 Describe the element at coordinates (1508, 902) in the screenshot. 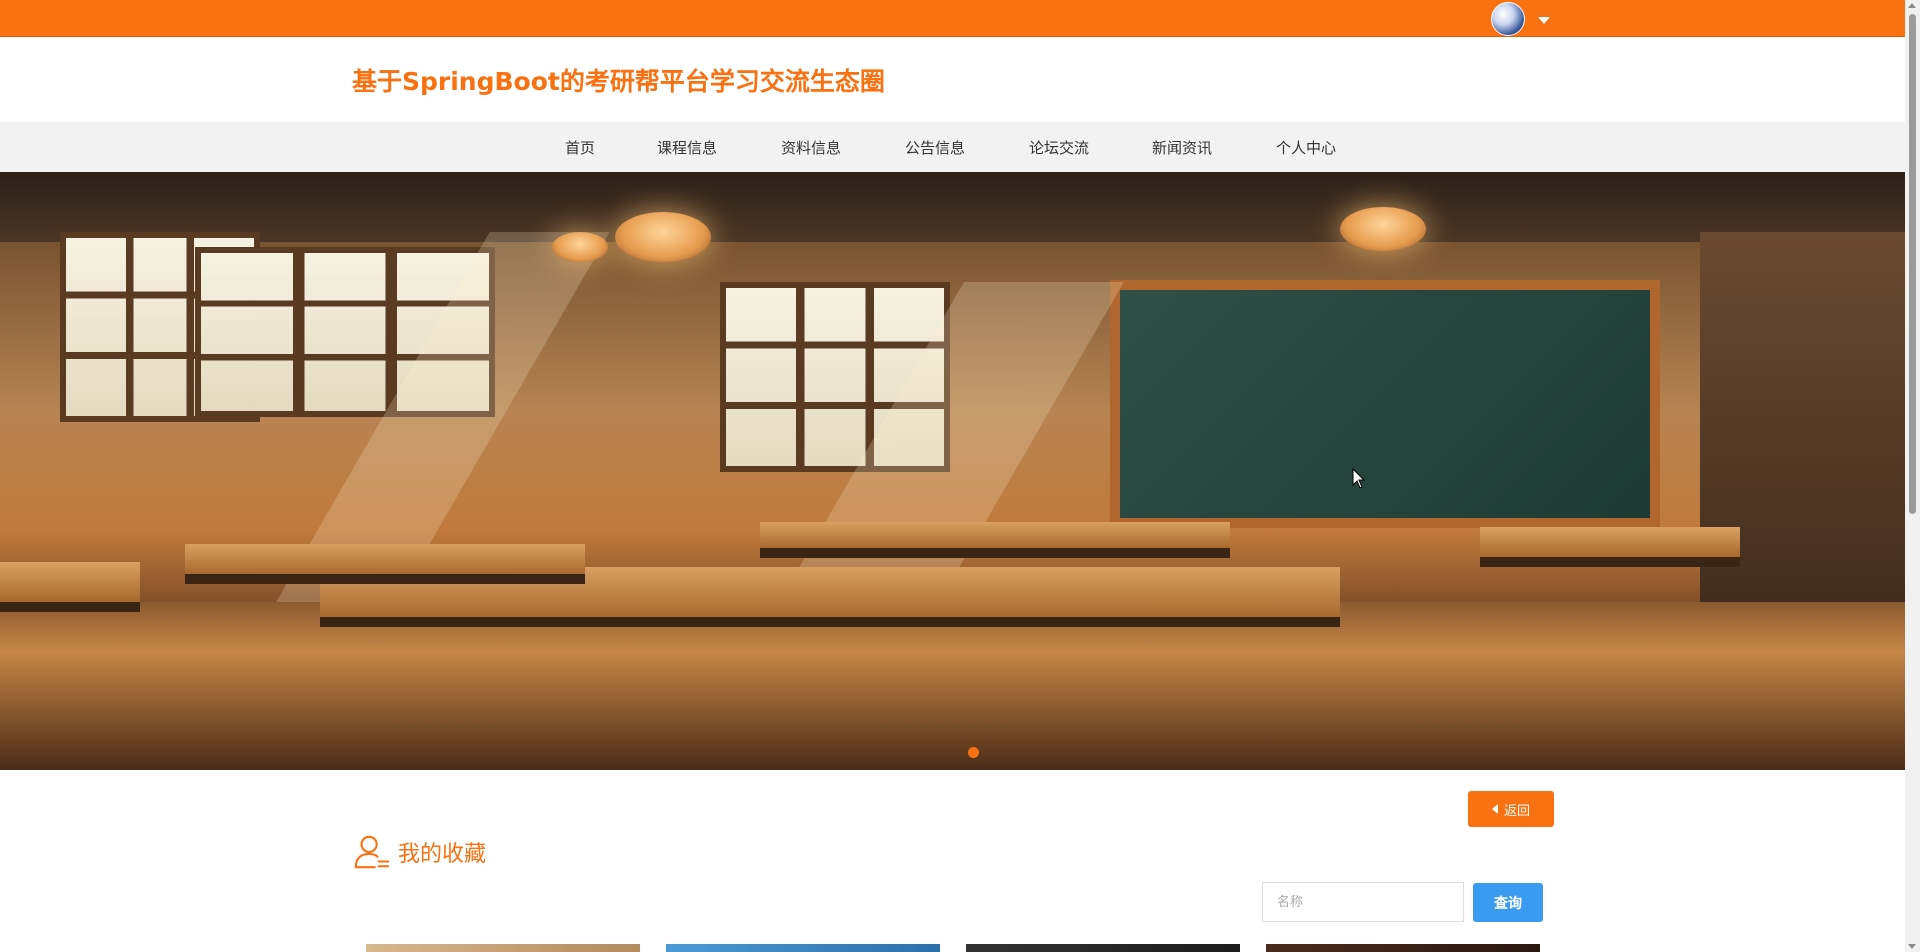

I see `search-button: 查询` at that location.